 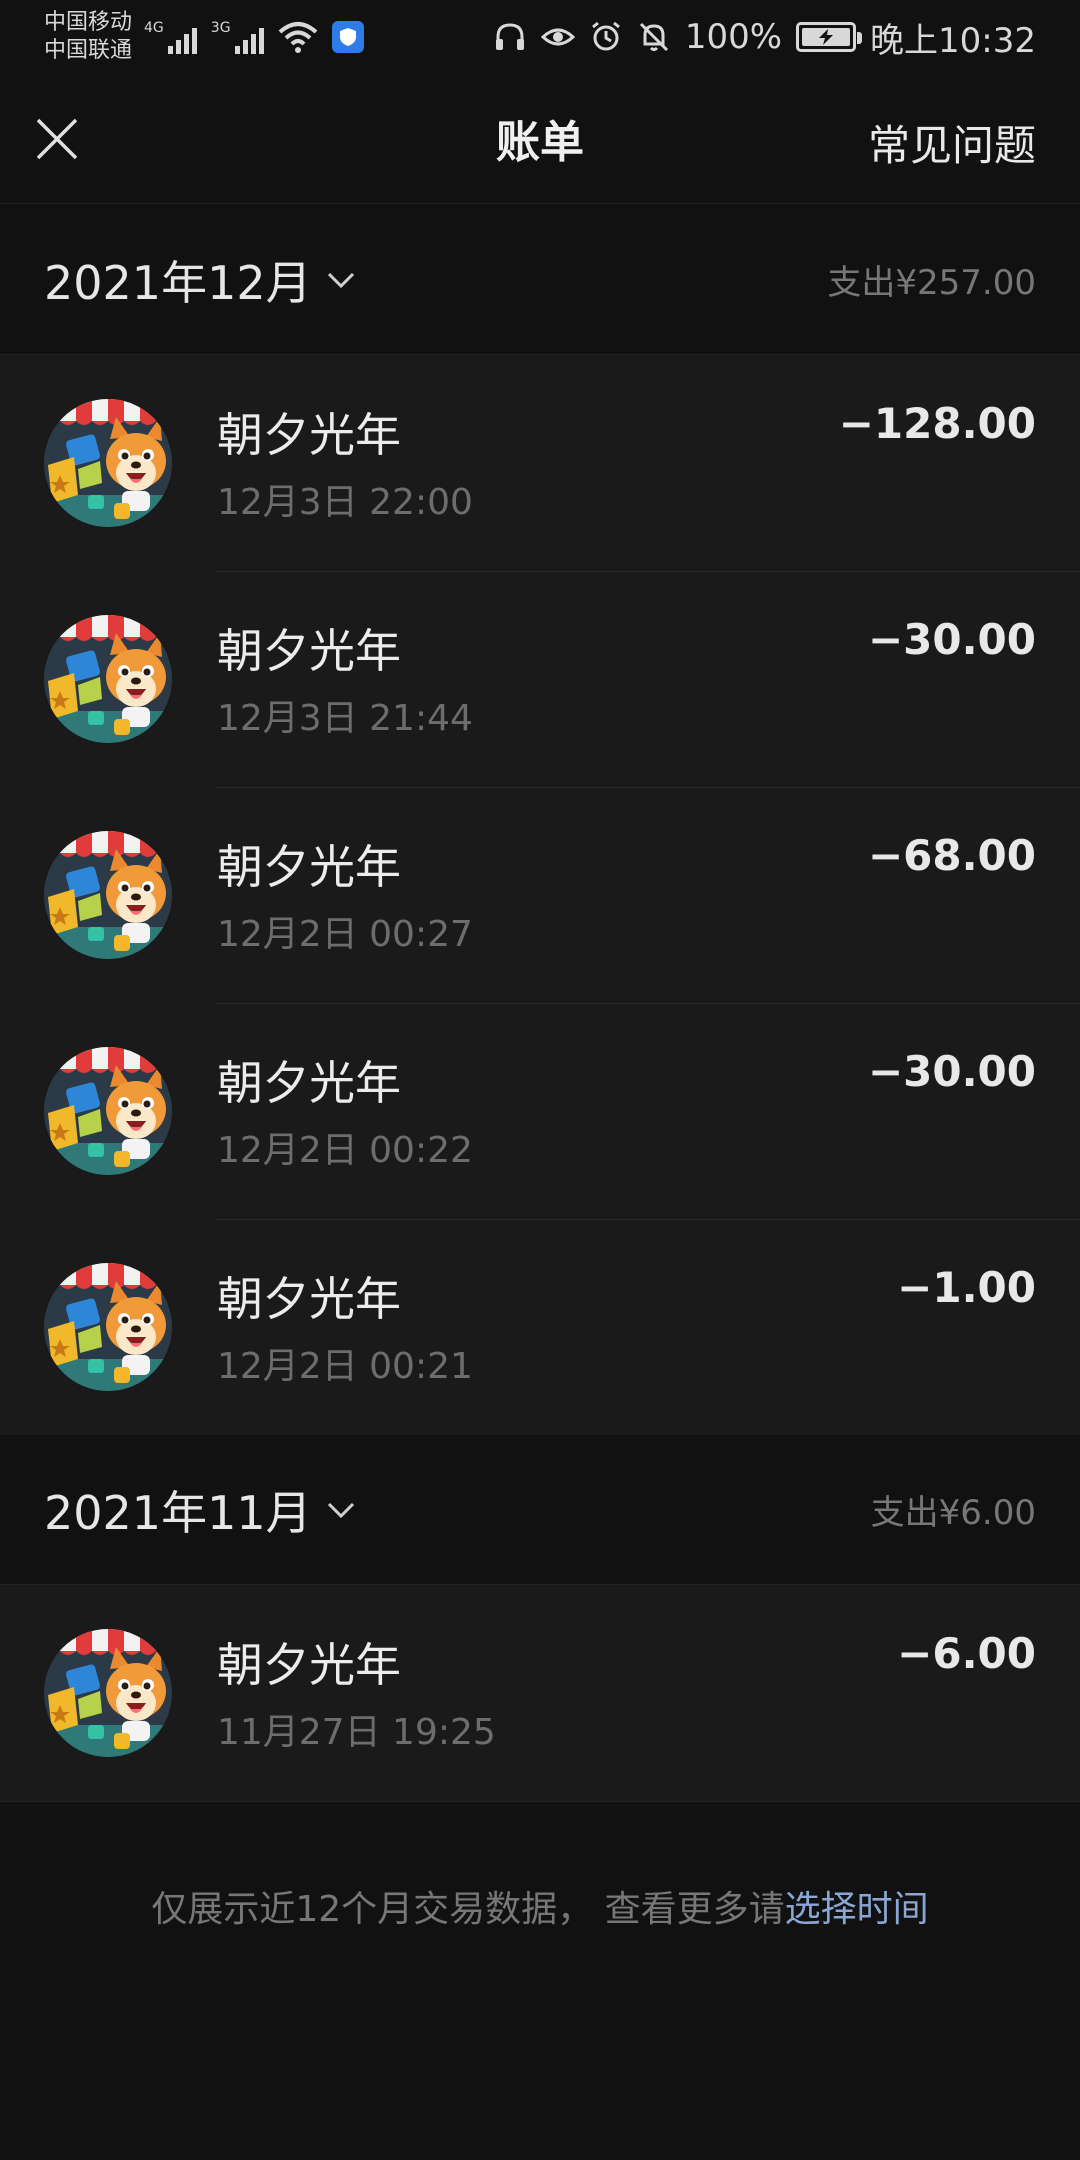 I want to click on month-spend-total: 支出¥6.00, so click(x=953, y=1513).